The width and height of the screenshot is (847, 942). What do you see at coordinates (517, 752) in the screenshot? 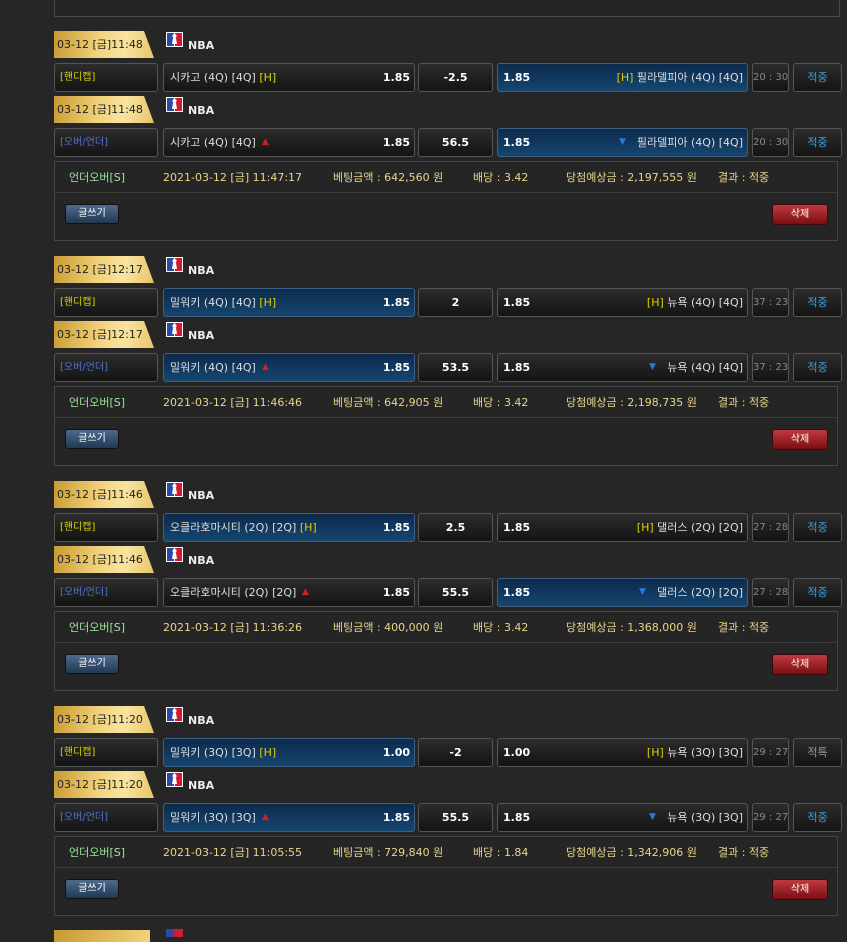
I see `away-odds: 1.00` at bounding box center [517, 752].